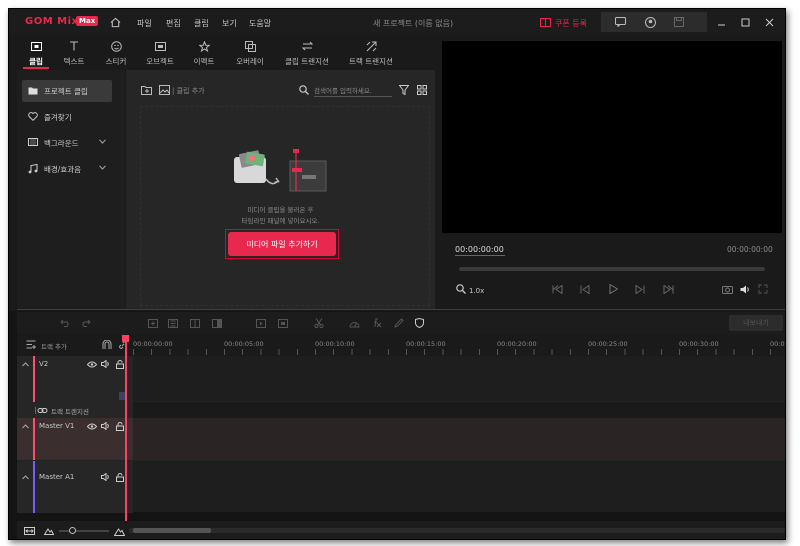 The image size is (800, 546). What do you see at coordinates (282, 323) in the screenshot?
I see `mark-out-icon` at bounding box center [282, 323].